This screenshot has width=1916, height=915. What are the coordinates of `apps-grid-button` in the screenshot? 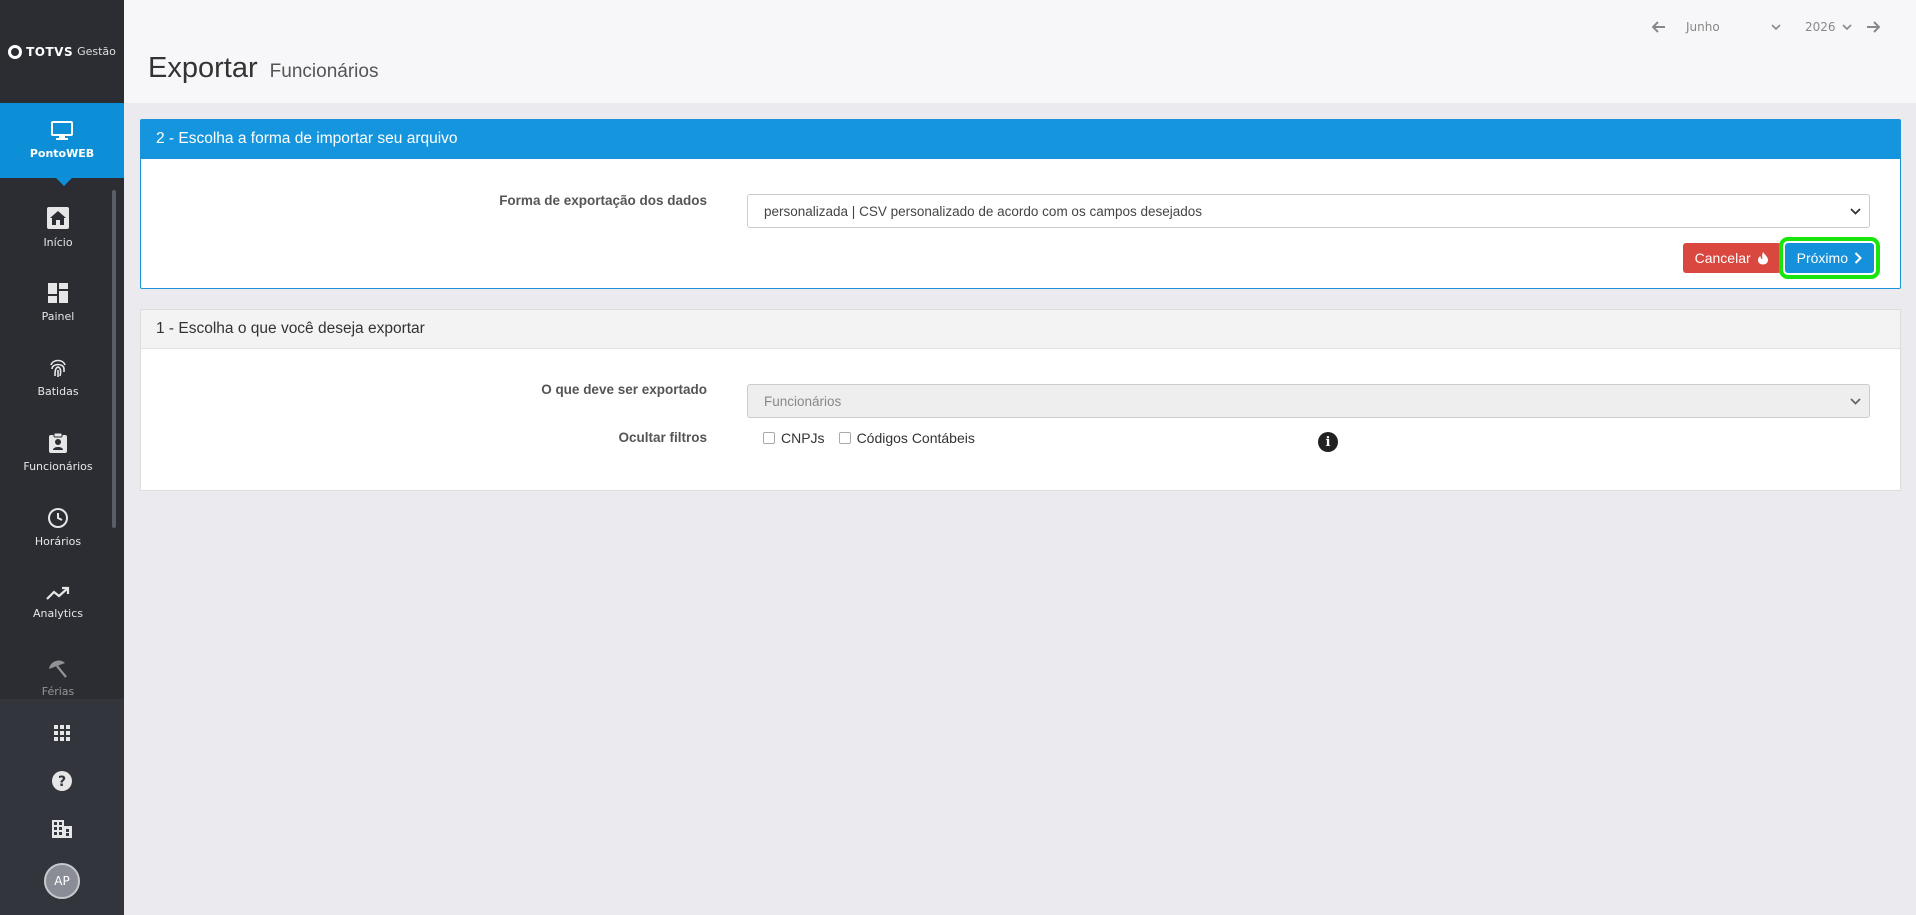 It's located at (62, 733).